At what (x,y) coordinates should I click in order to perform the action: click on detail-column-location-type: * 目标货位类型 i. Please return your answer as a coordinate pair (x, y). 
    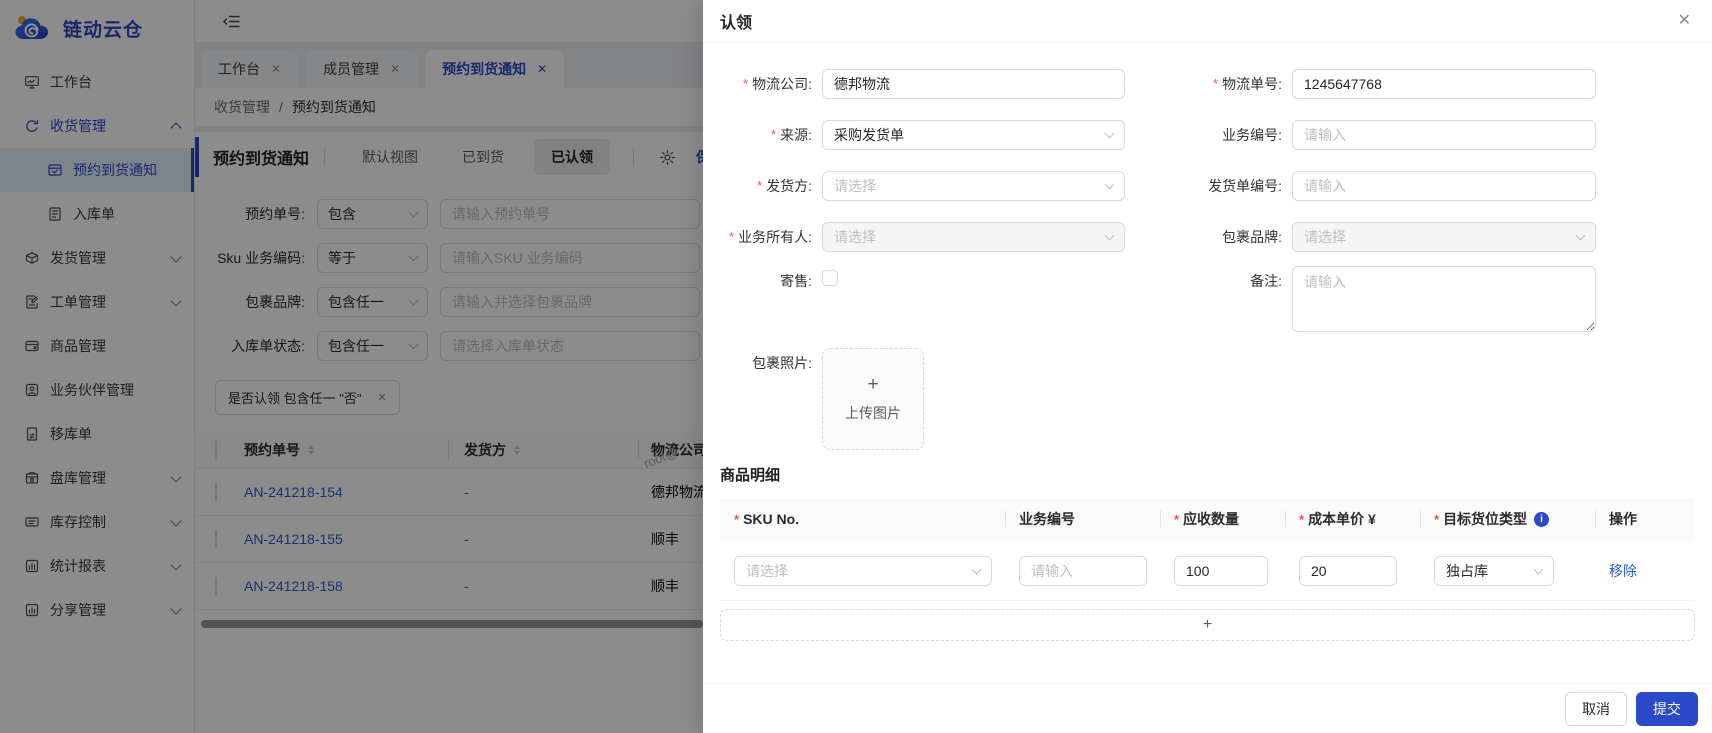
    Looking at the image, I should click on (1507, 519).